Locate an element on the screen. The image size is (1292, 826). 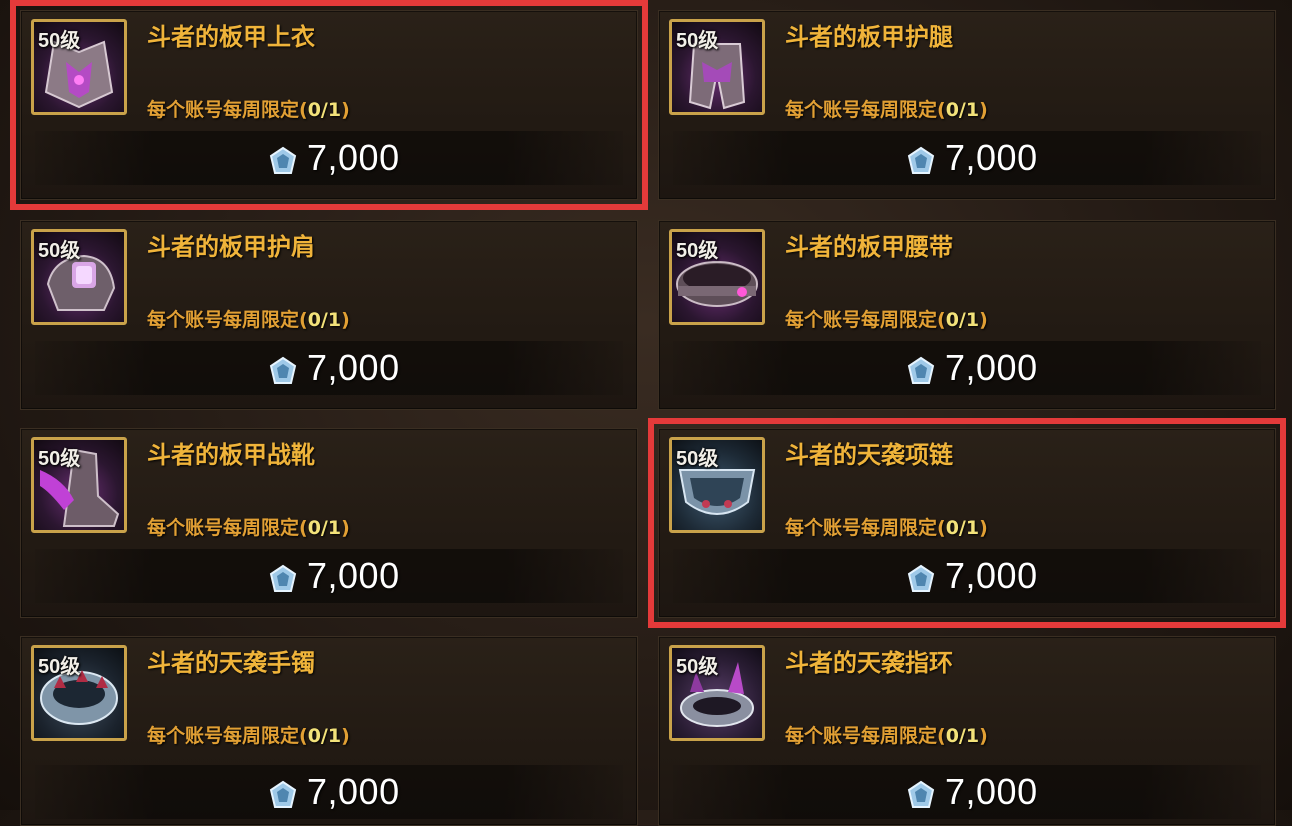
shop-item-card: 50级 斗者的天袭手镯 每个账号每周限定(0/1) 7,000 is located at coordinates (329, 731).